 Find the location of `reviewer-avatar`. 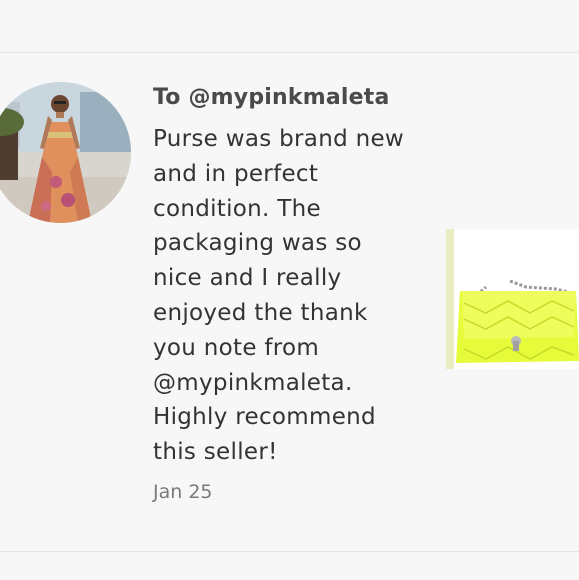

reviewer-avatar is located at coordinates (65, 152).